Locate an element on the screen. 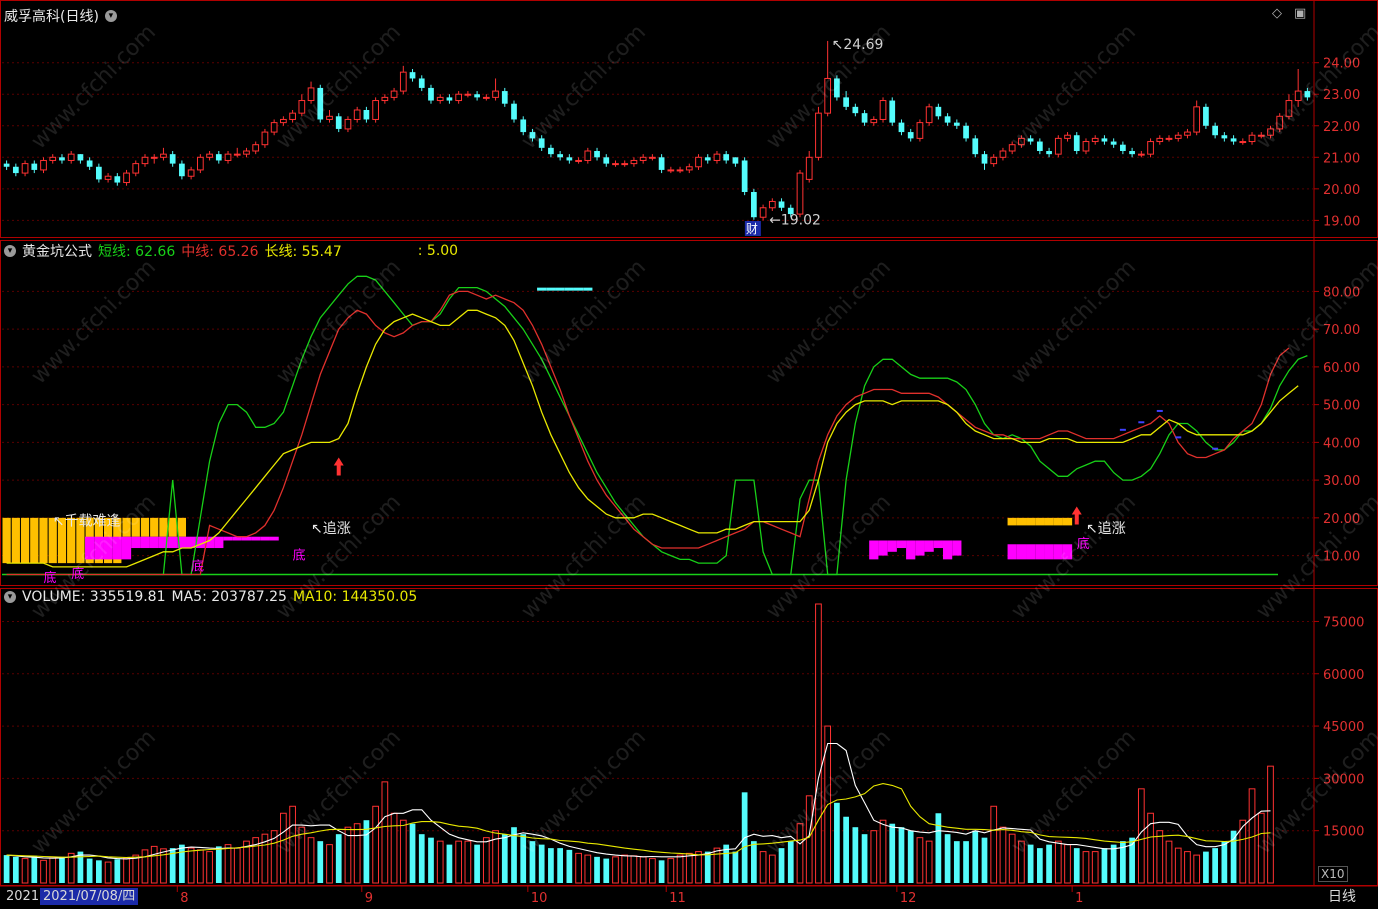  volume-tick-label: 60000 is located at coordinates (1343, 675).